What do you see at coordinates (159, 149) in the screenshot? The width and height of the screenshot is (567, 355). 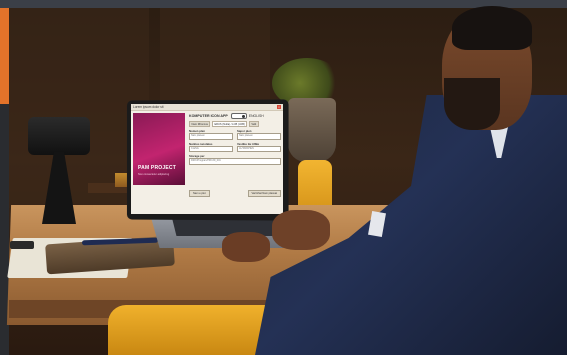 I see `brand-panel: PAM PROJECT Non consectetur adipiscing` at bounding box center [159, 149].